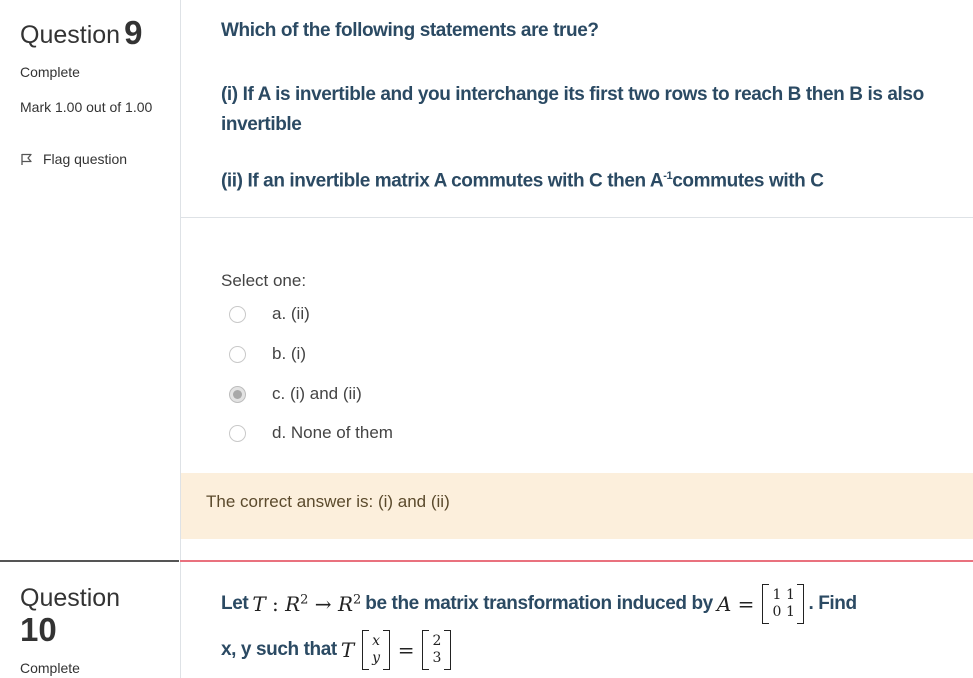 The image size is (973, 678). What do you see at coordinates (776, 612) in the screenshot?
I see `matrix-A-entry: 0` at bounding box center [776, 612].